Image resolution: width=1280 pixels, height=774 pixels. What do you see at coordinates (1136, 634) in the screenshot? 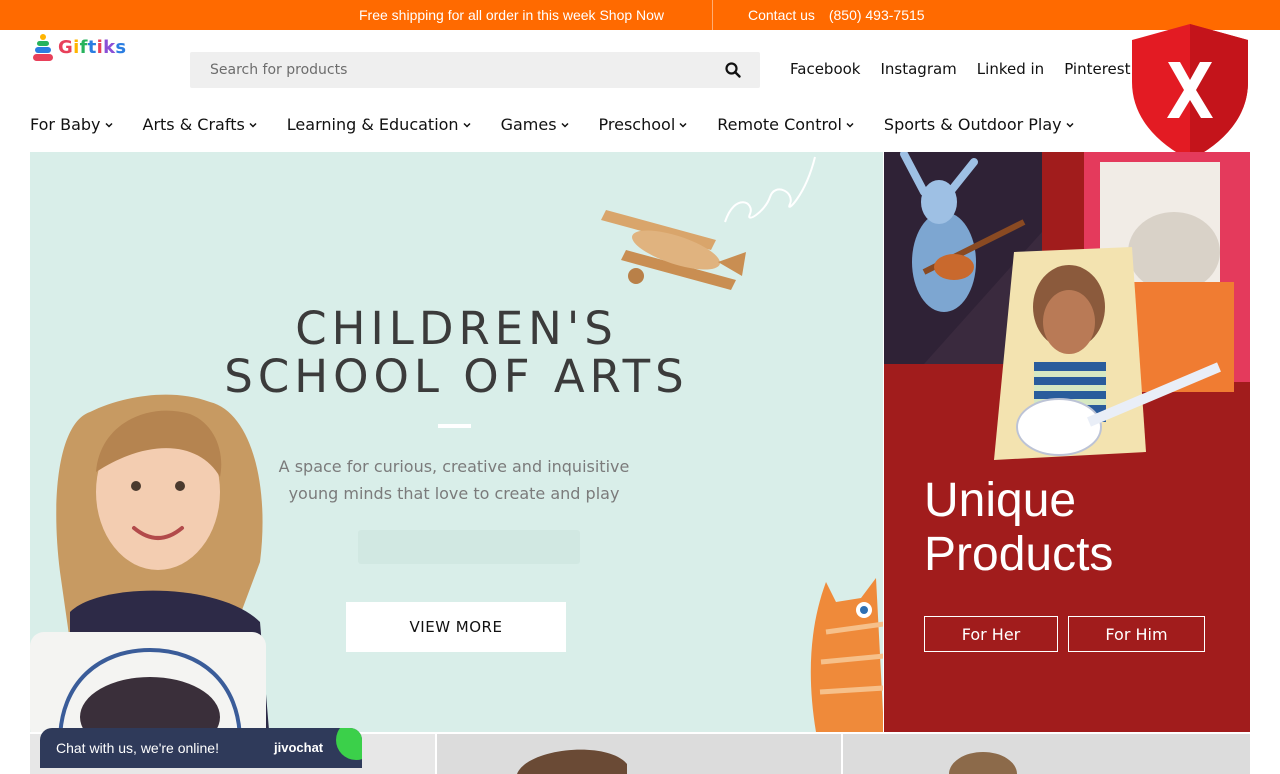
I see `for-him-button: For Him` at bounding box center [1136, 634].